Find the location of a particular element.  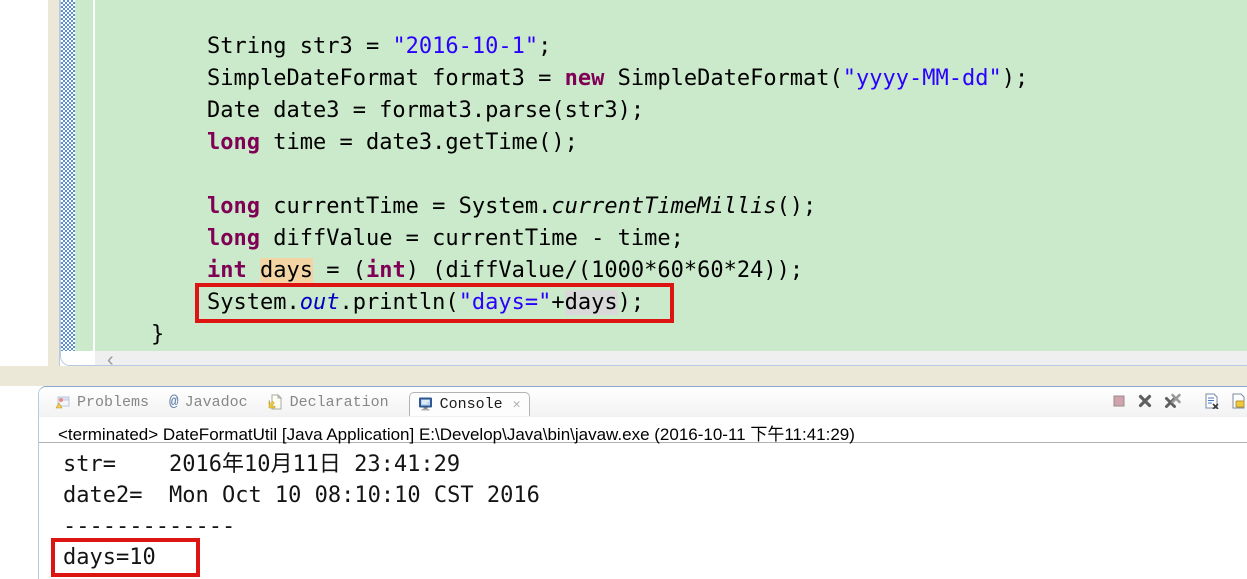

code-line: long diffValue = currentTime - time; is located at coordinates (445, 238).